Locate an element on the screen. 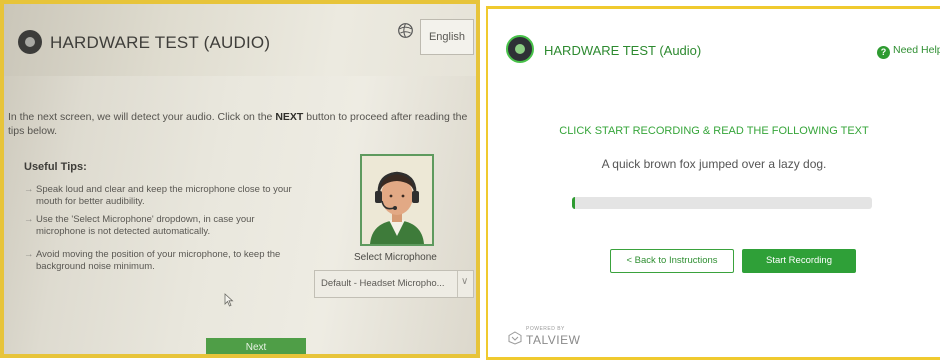 This screenshot has height=360, width=940. mouse-cursor-icon is located at coordinates (229, 300).